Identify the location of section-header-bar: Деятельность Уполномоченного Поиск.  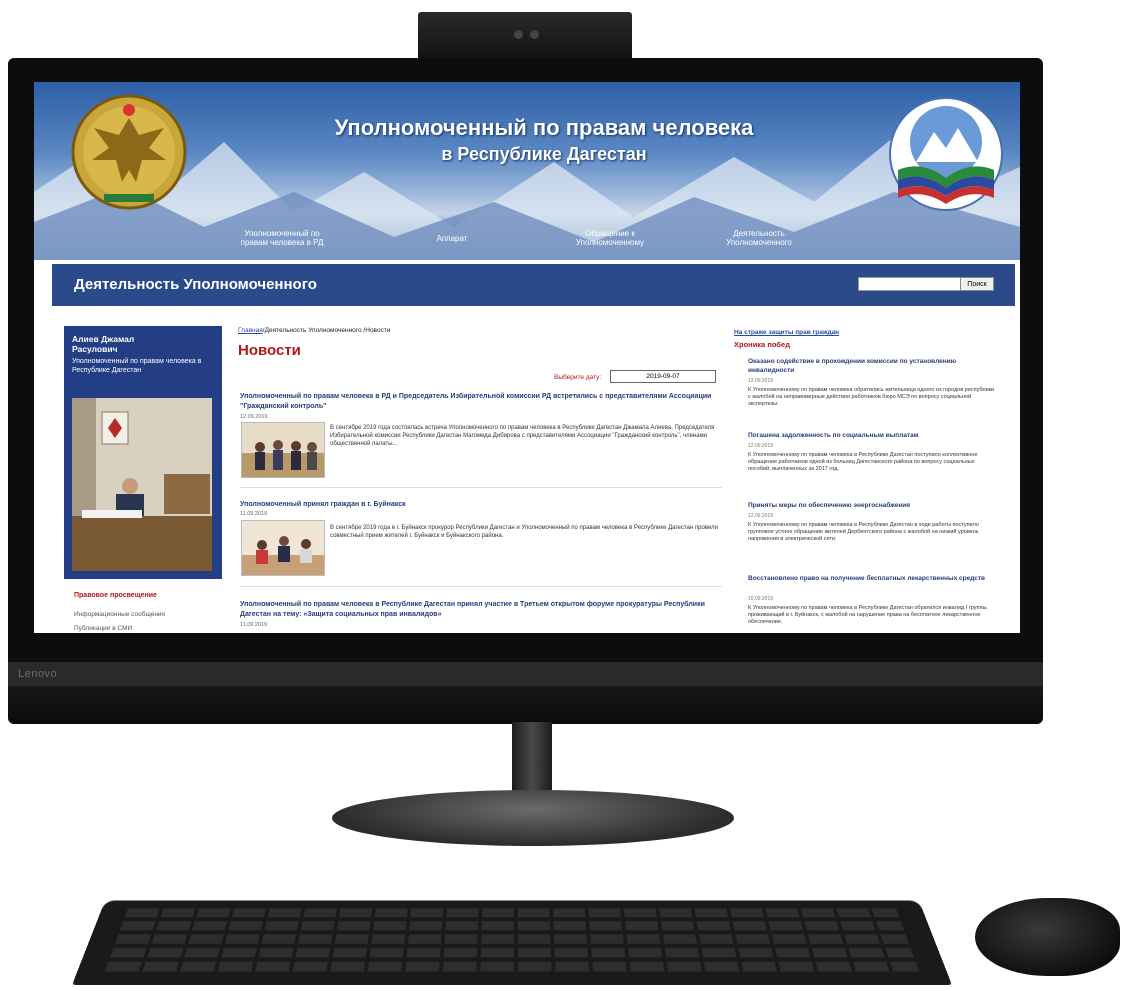
(533, 285).